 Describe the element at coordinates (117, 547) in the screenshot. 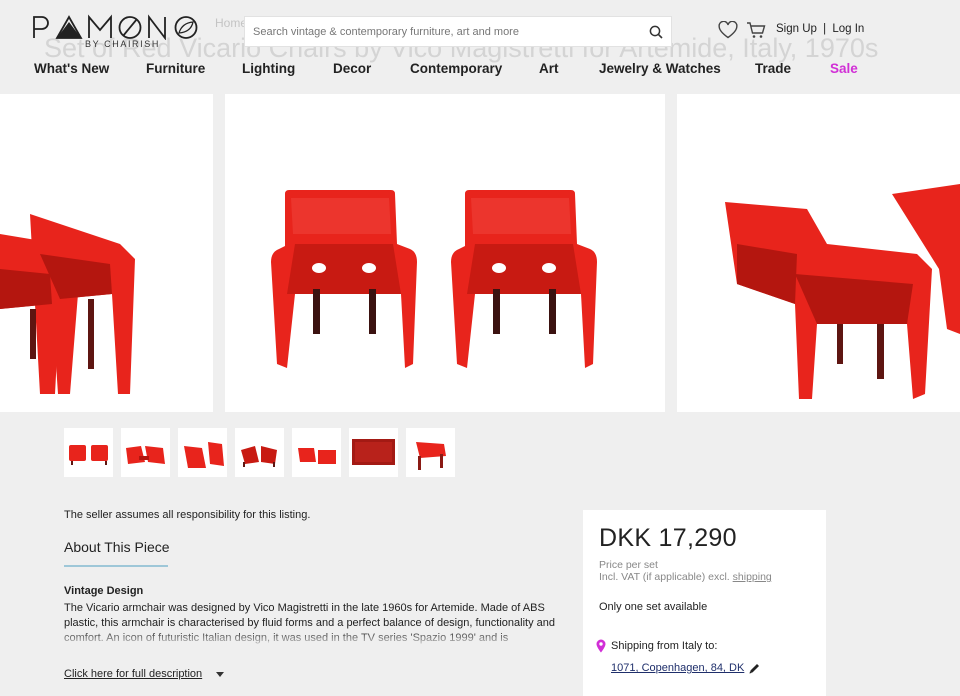

I see `about-this-piece-heading: About This Piece` at that location.